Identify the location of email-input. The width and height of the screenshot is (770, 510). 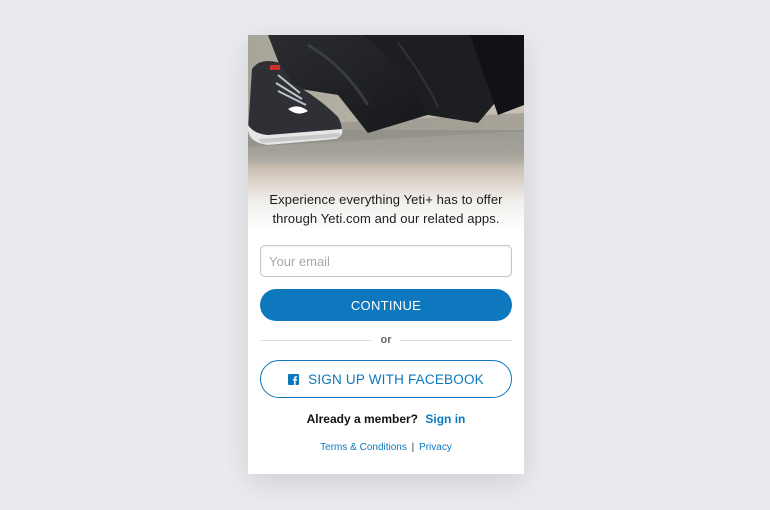
(386, 261).